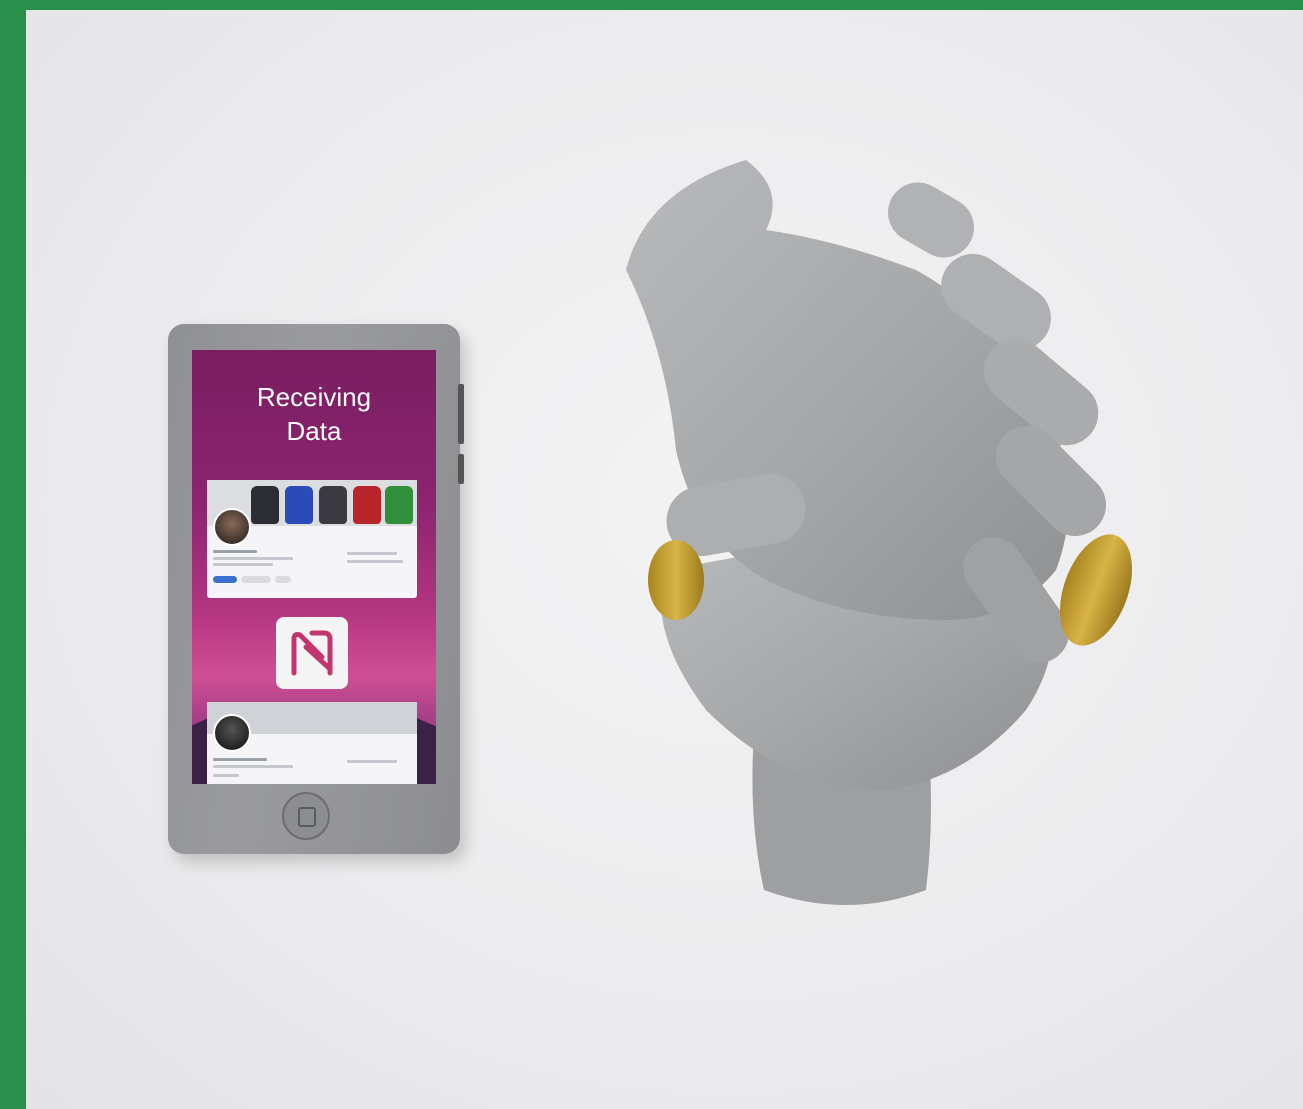 This screenshot has width=1303, height=1109. I want to click on nfc-icon-tile, so click(312, 653).